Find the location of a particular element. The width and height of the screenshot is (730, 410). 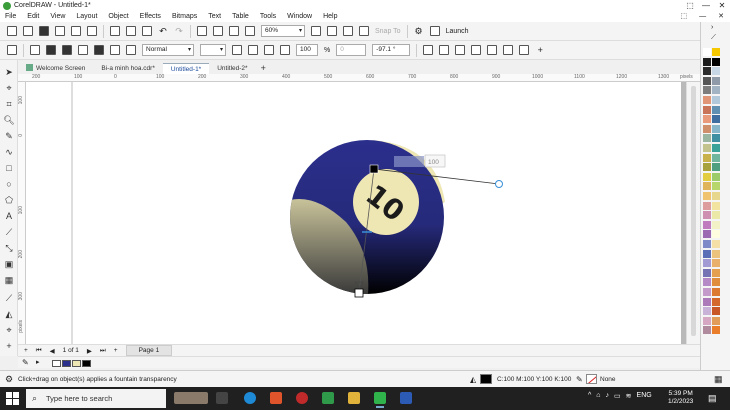

drop-shadow-icon: ▣ is located at coordinates (9, 264).